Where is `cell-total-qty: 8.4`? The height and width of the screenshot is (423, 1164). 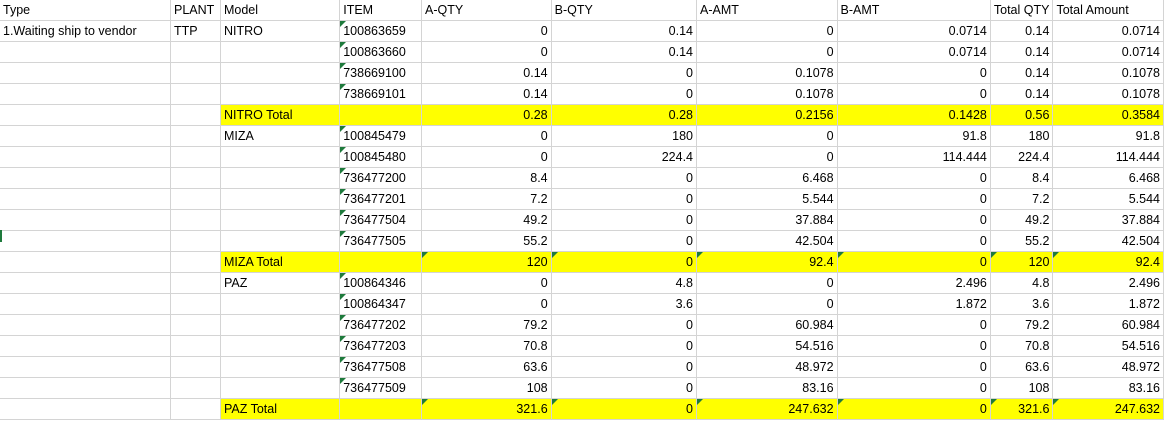
cell-total-qty: 8.4 is located at coordinates (1022, 178).